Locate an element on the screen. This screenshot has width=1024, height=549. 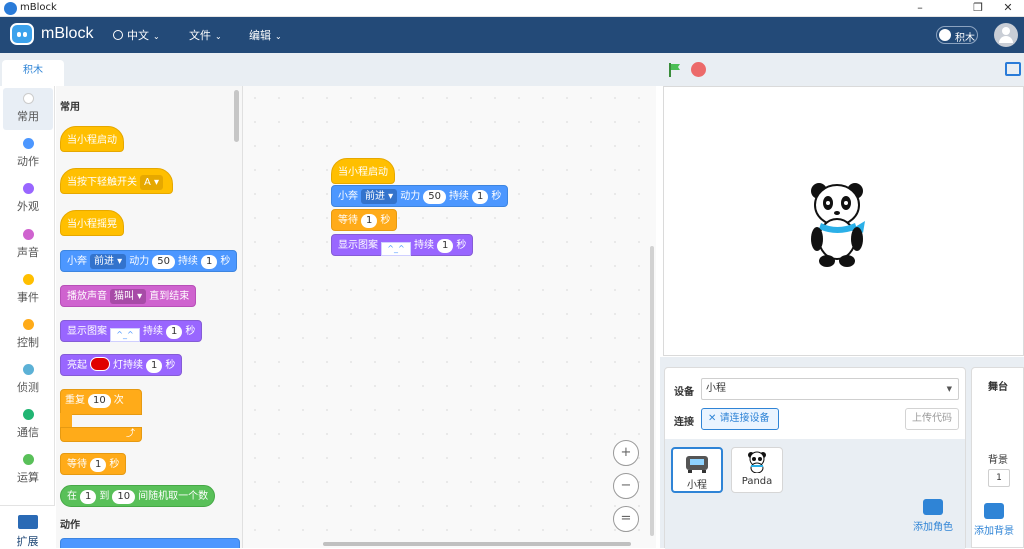
category-common: 常用 is located at coordinates (28, 109).